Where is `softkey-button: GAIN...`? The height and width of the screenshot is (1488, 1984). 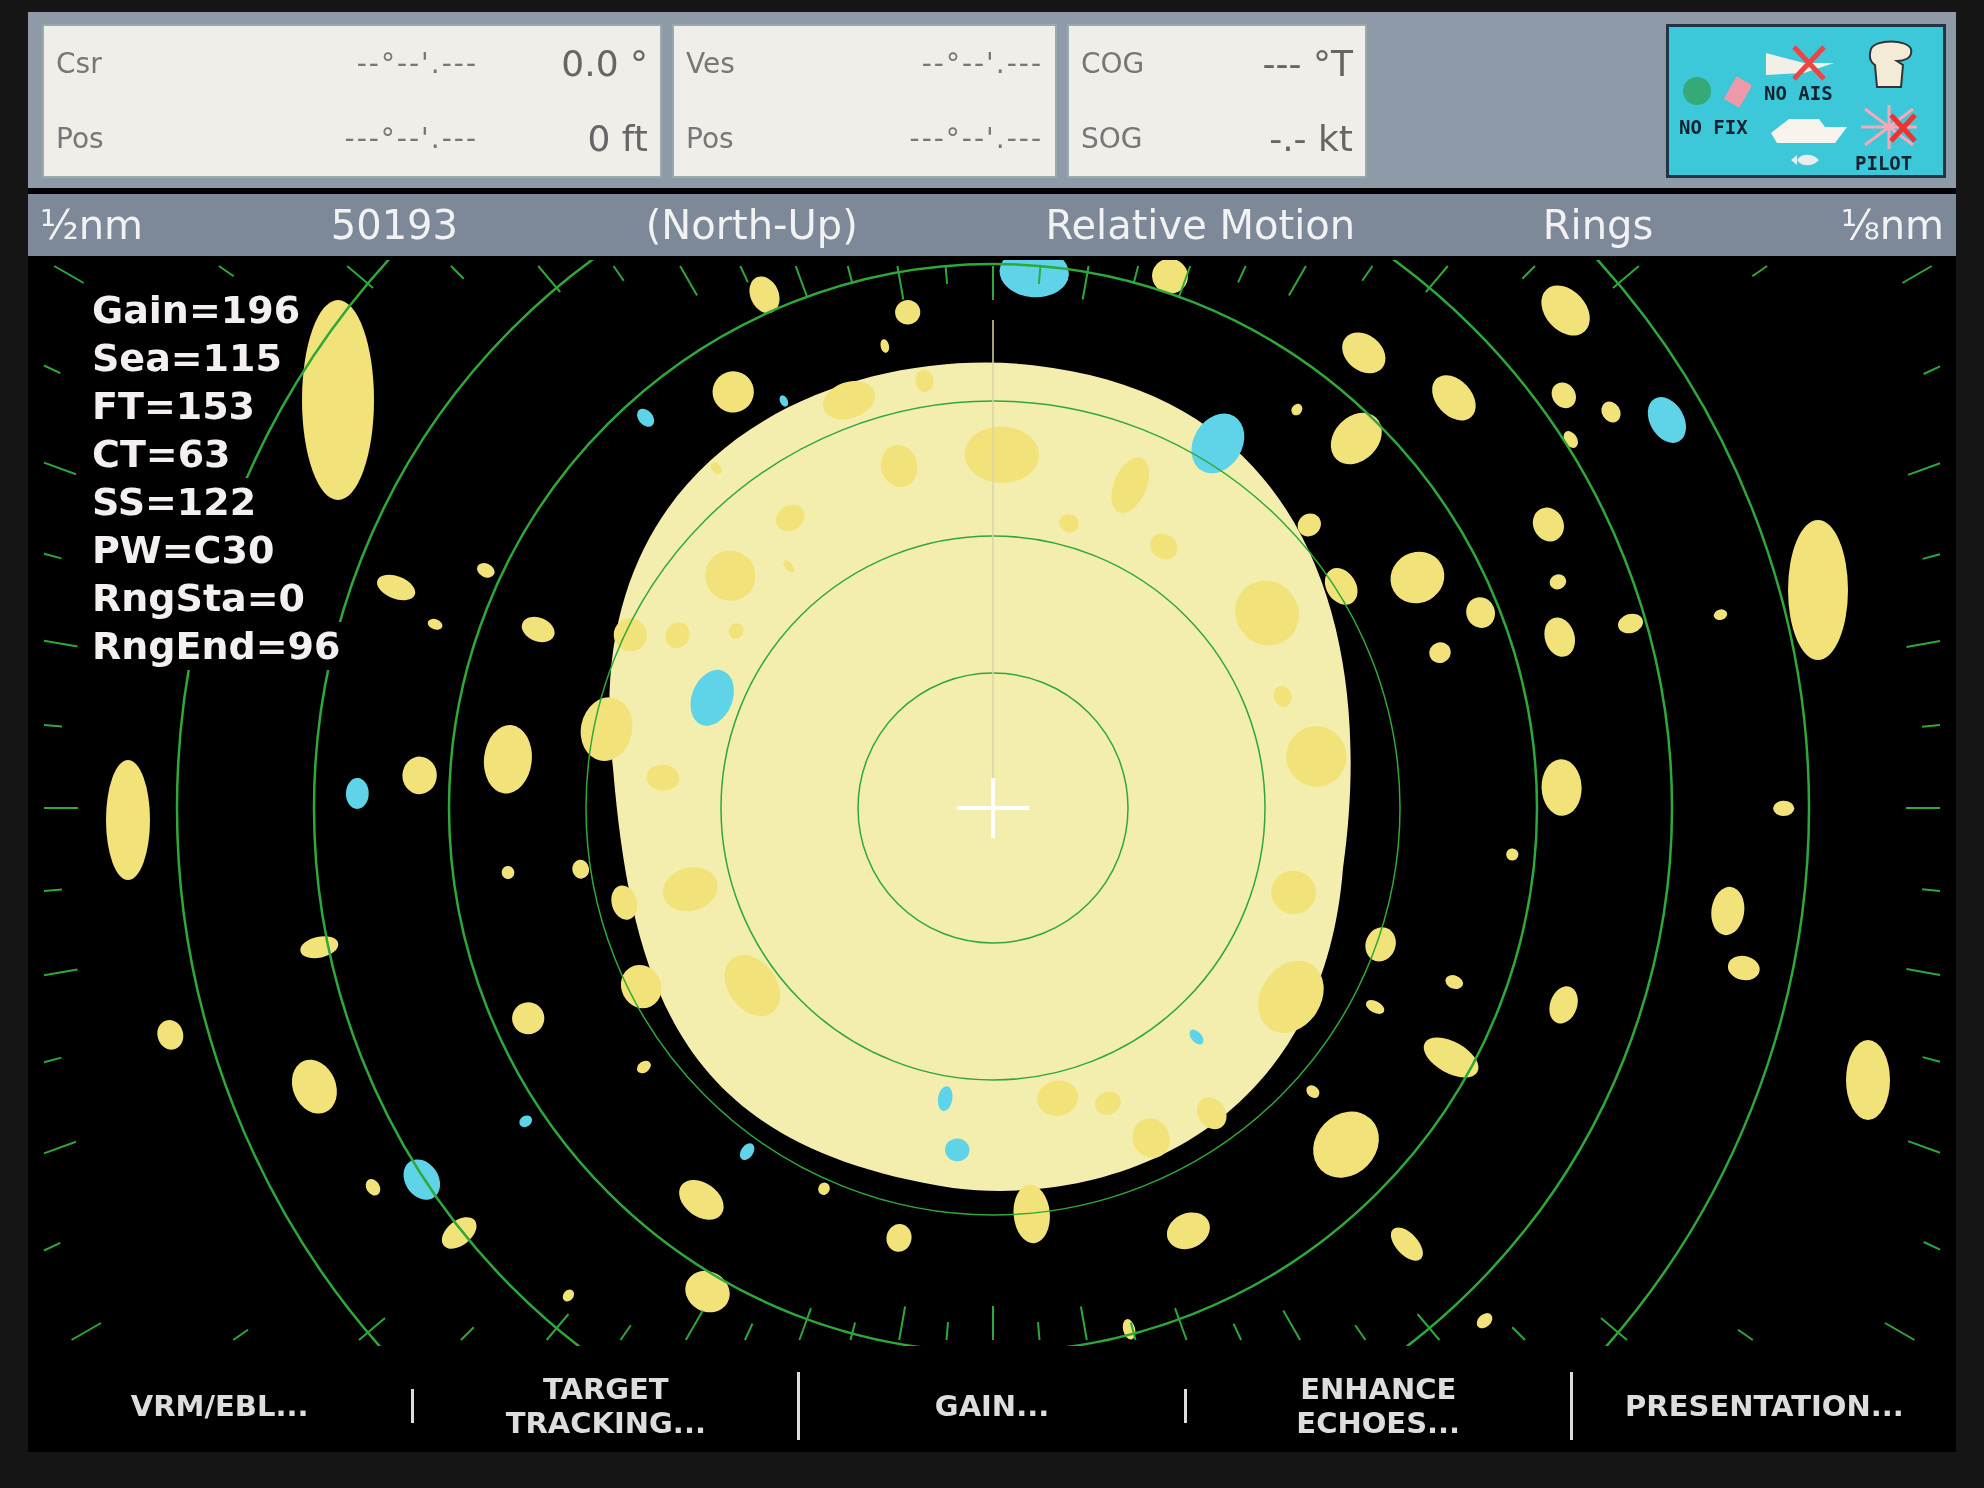 softkey-button: GAIN... is located at coordinates (993, 1406).